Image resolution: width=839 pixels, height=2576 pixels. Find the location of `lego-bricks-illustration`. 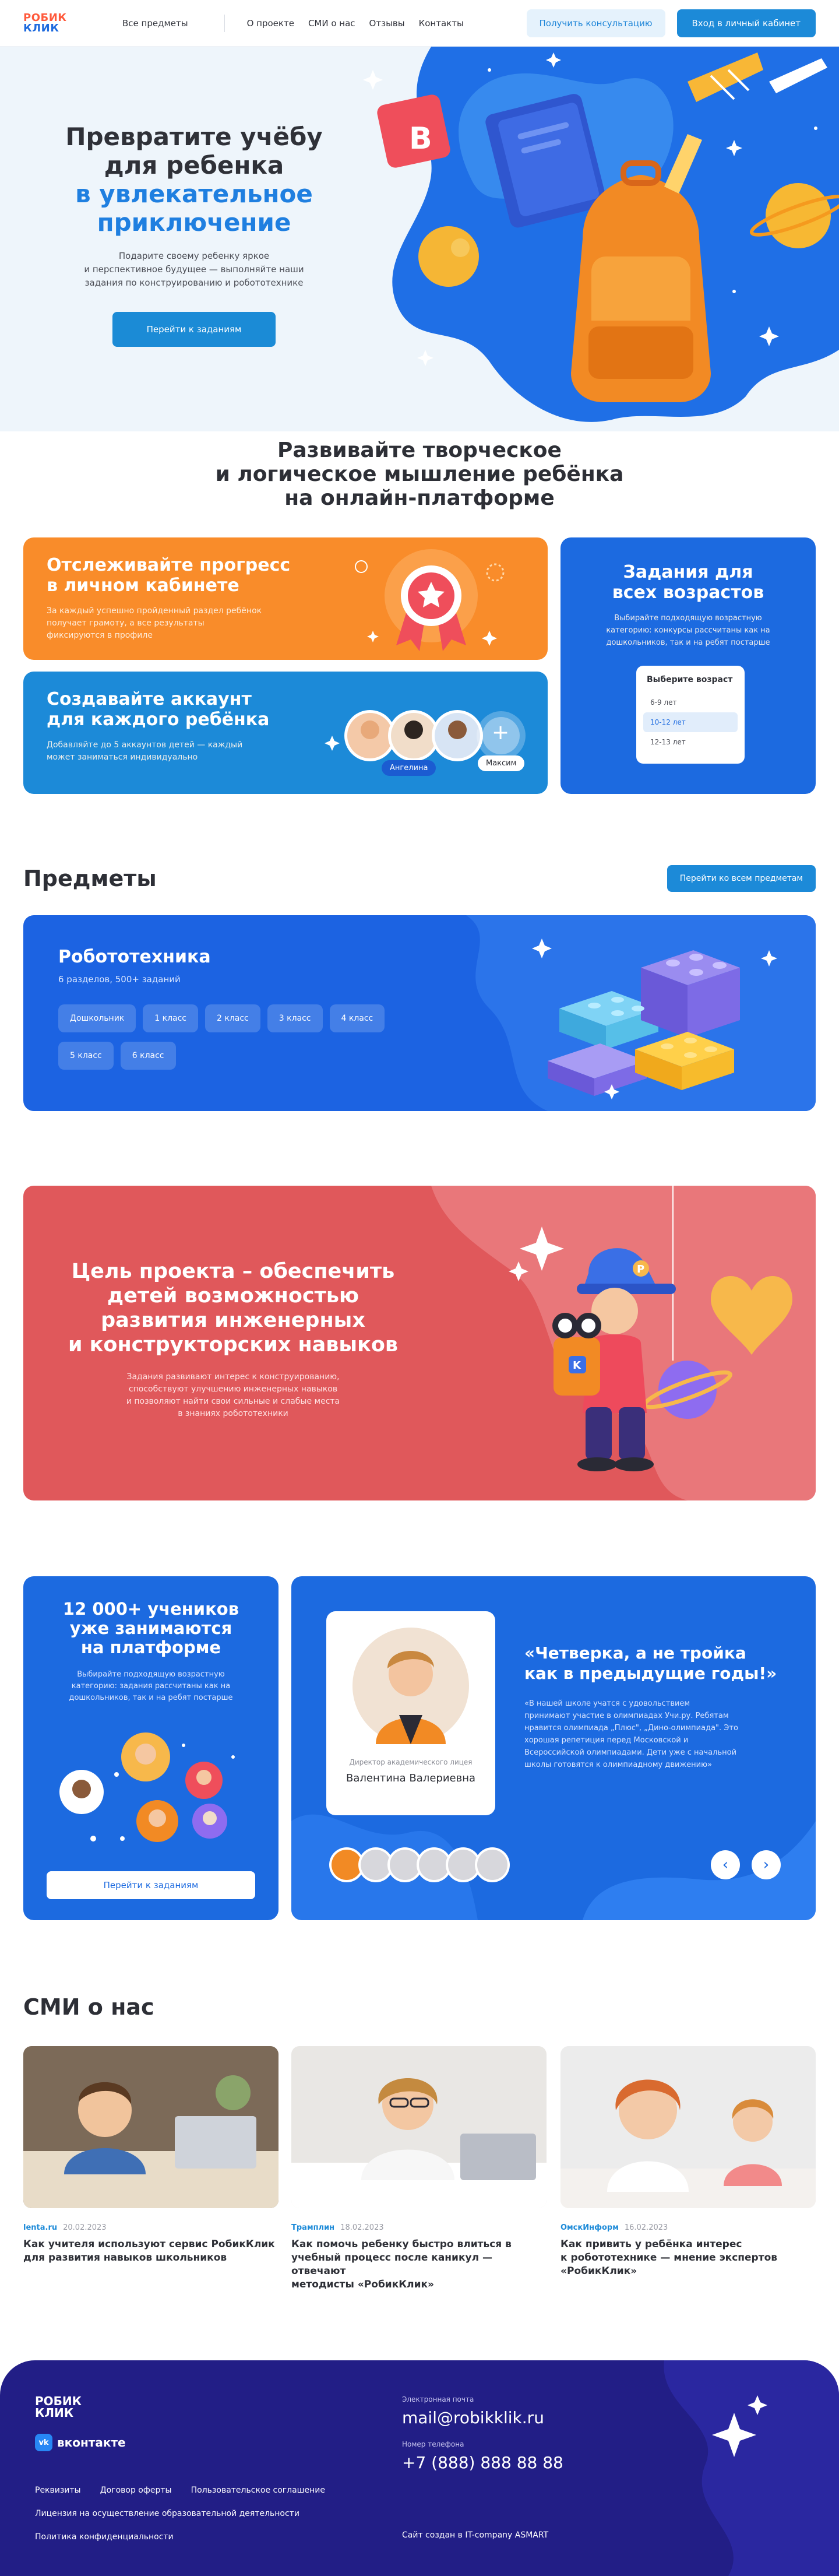

lego-bricks-illustration is located at coordinates (654, 1019).